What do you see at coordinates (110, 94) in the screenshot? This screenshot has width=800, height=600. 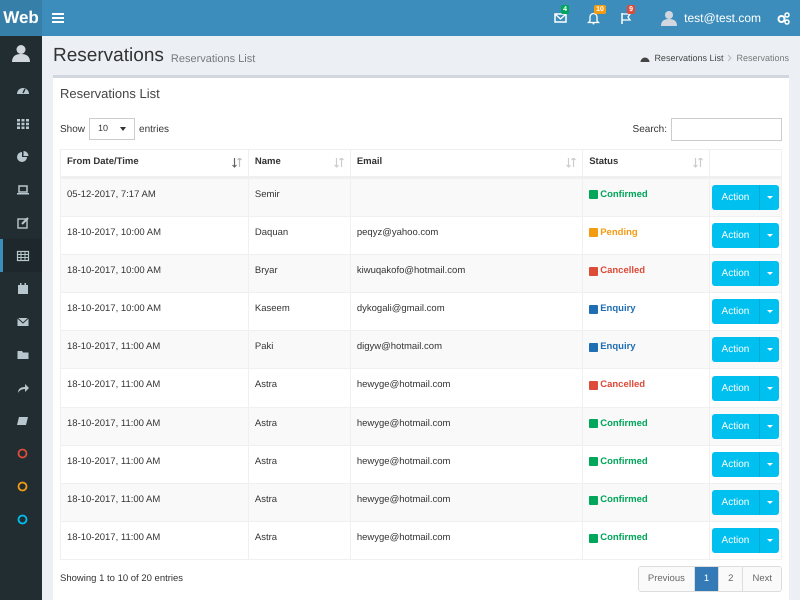 I see `card-title: Reservations List` at bounding box center [110, 94].